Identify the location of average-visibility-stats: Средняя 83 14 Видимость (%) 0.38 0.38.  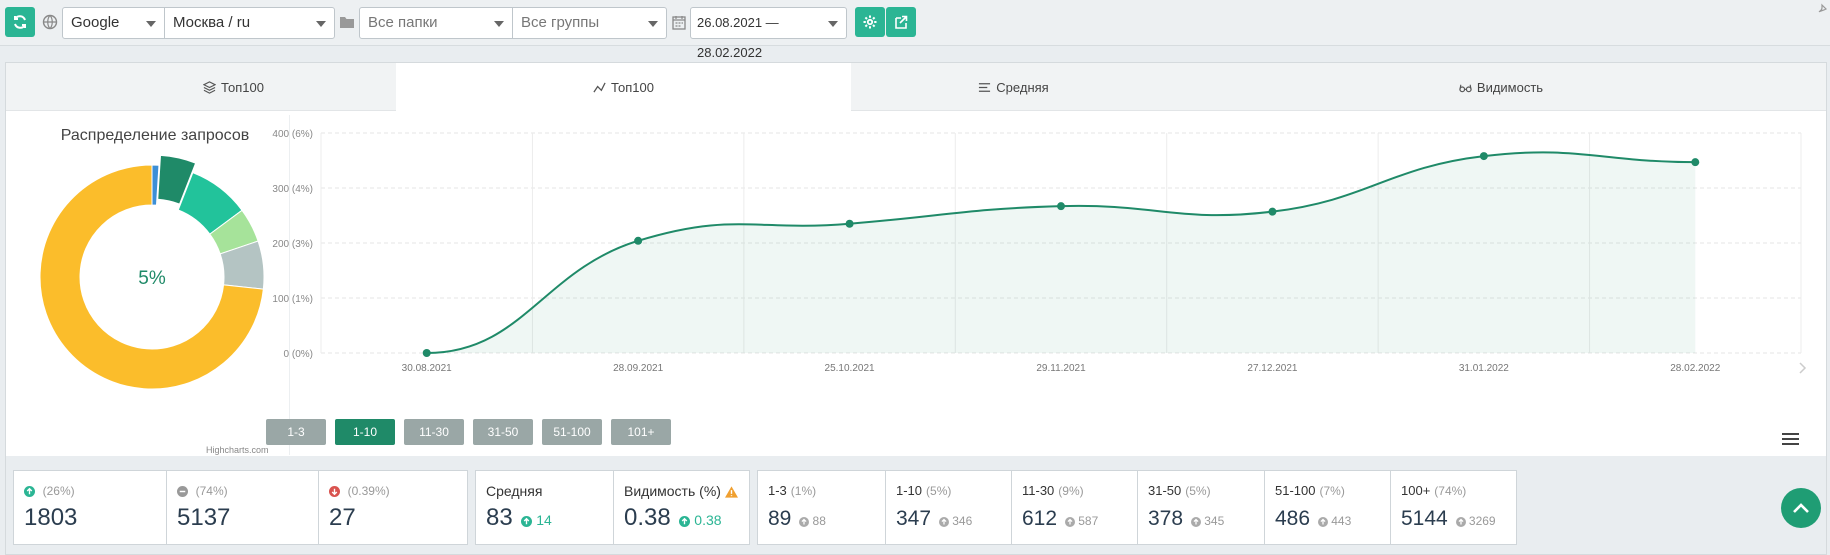
(612, 507).